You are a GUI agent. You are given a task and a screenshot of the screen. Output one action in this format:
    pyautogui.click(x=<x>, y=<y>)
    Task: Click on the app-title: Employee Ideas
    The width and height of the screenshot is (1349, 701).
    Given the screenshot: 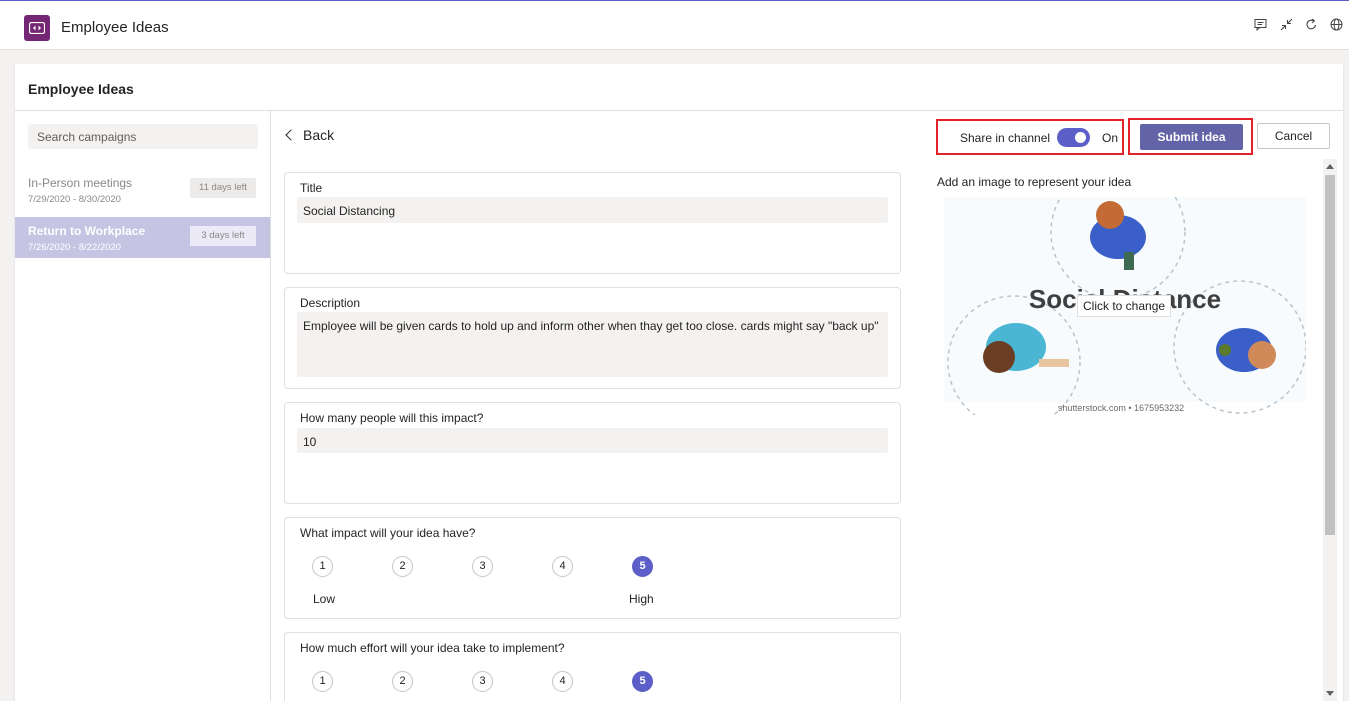 What is the action you would take?
    pyautogui.click(x=115, y=27)
    